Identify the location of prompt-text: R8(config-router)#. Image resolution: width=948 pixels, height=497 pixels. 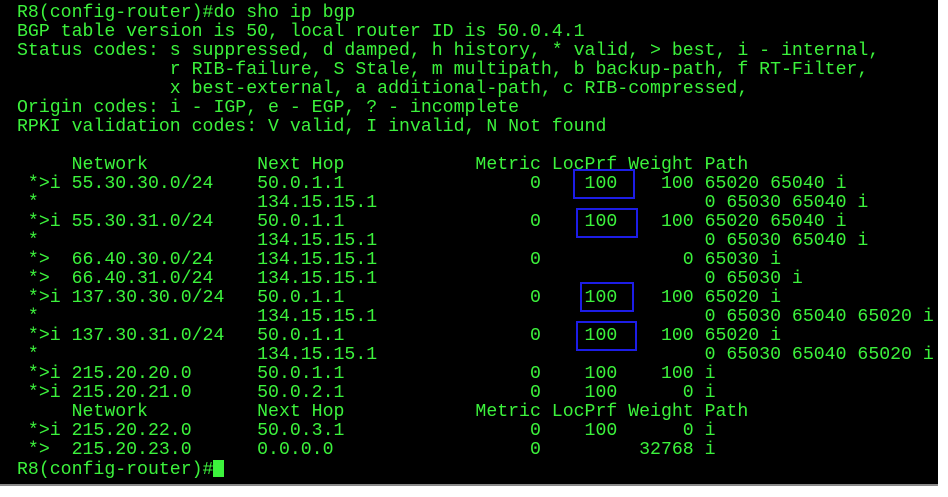
(115, 470).